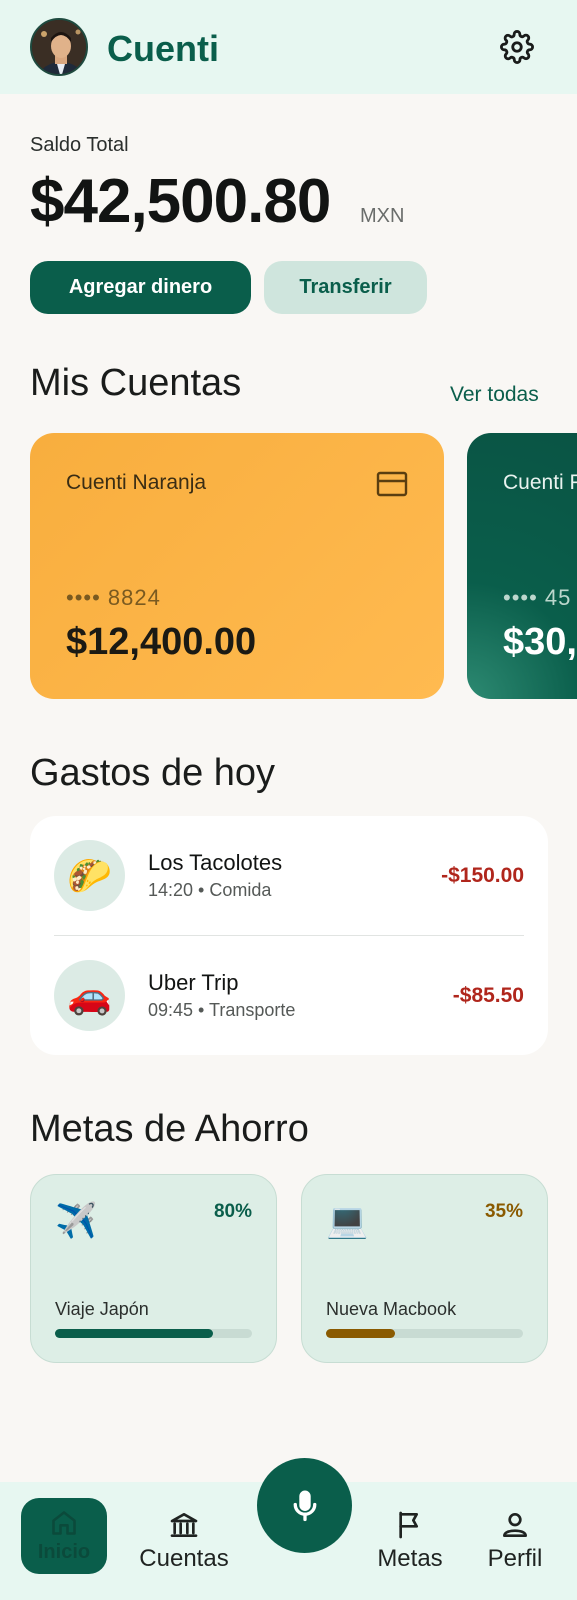 This screenshot has width=577, height=1600. What do you see at coordinates (237, 566) in the screenshot?
I see `account-card: Cuenti Naranja •••• 8824 $12,400.00` at bounding box center [237, 566].